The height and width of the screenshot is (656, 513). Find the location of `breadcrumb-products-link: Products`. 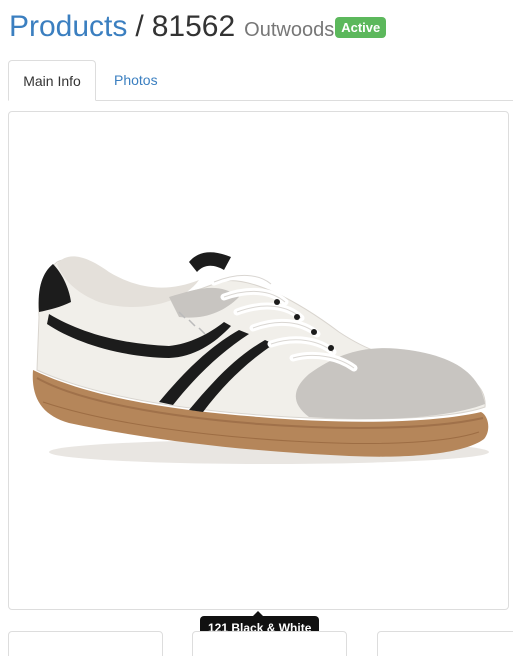

breadcrumb-products-link: Products is located at coordinates (68, 27).